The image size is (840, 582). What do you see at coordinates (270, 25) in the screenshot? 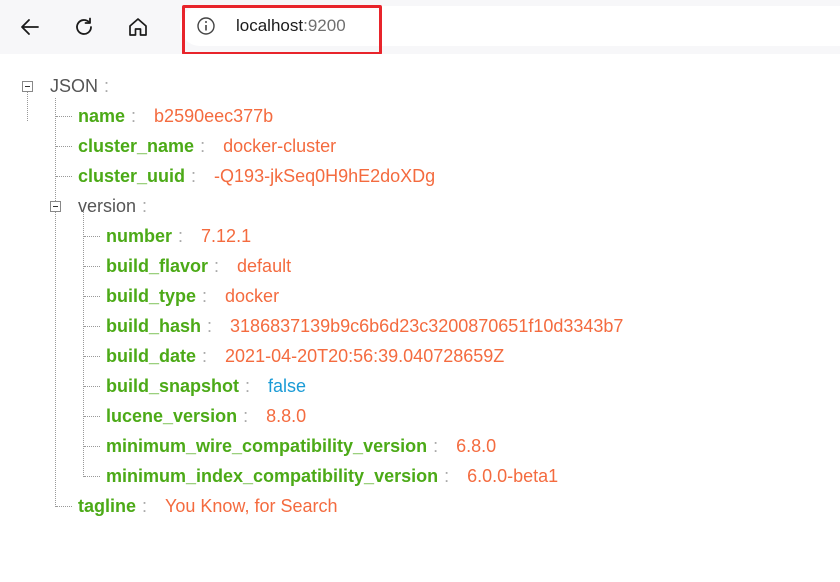
I see `url-host: localhost` at bounding box center [270, 25].